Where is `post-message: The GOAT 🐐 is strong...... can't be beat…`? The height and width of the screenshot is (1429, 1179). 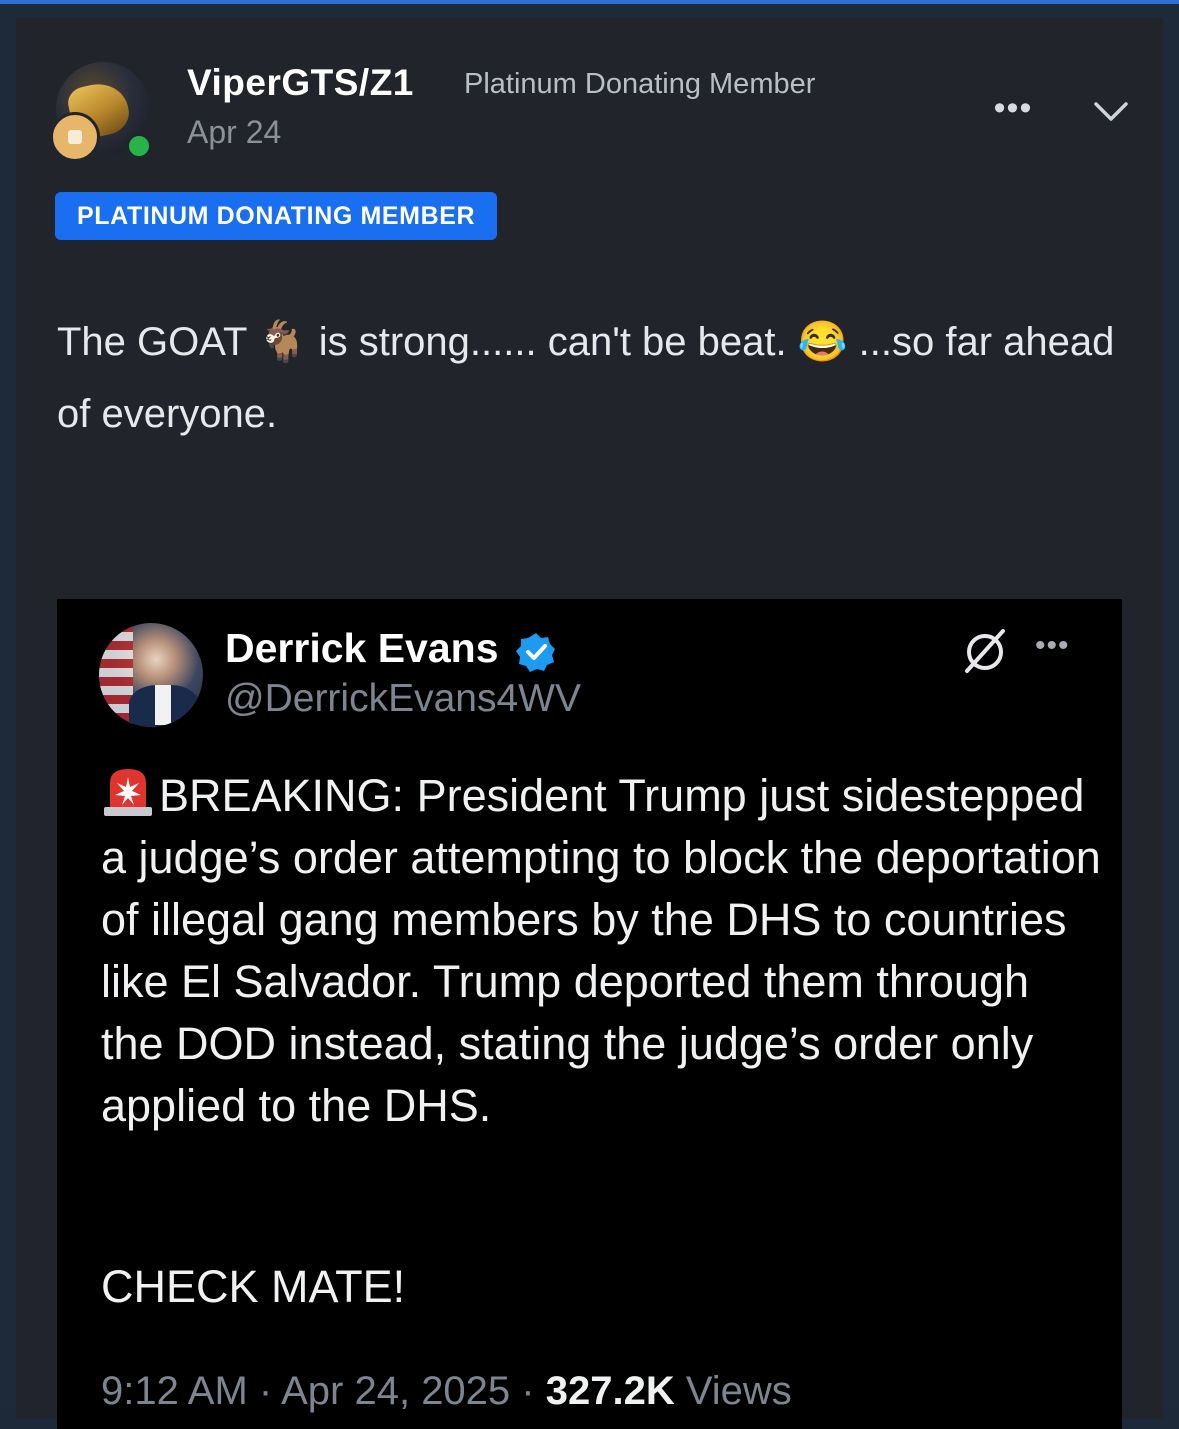 post-message: The GOAT 🐐 is strong...... can't be beat… is located at coordinates (587, 378).